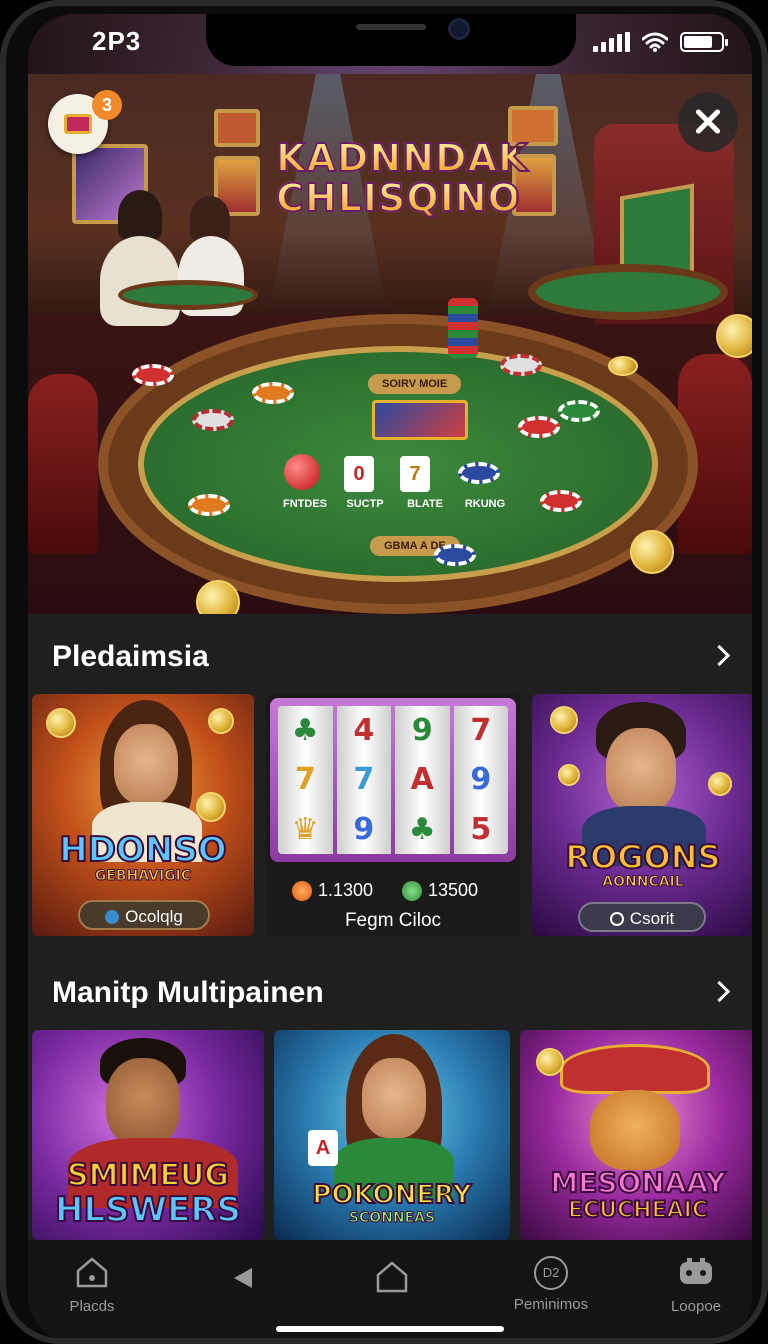  What do you see at coordinates (415, 384) in the screenshot?
I see `felt-top-pill: SOIRV MOIE` at bounding box center [415, 384].